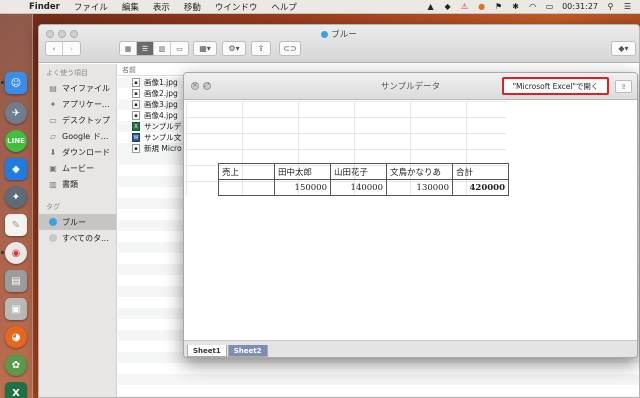 This screenshot has width=640, height=398. I want to click on table-cell, so click(246, 187).